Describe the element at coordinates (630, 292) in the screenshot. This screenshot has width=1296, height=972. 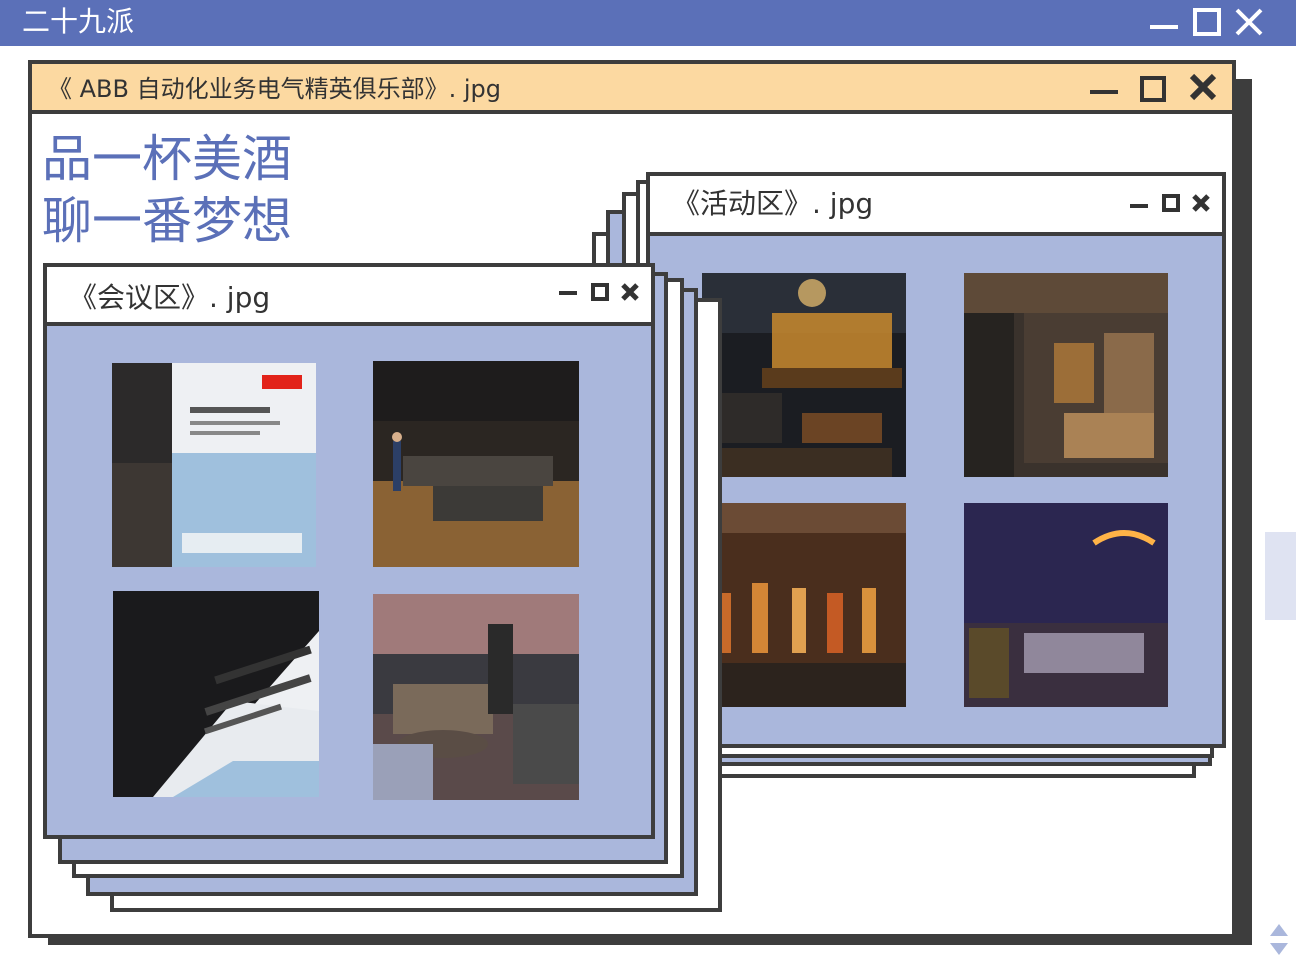
I see `meeting-close-icon` at that location.